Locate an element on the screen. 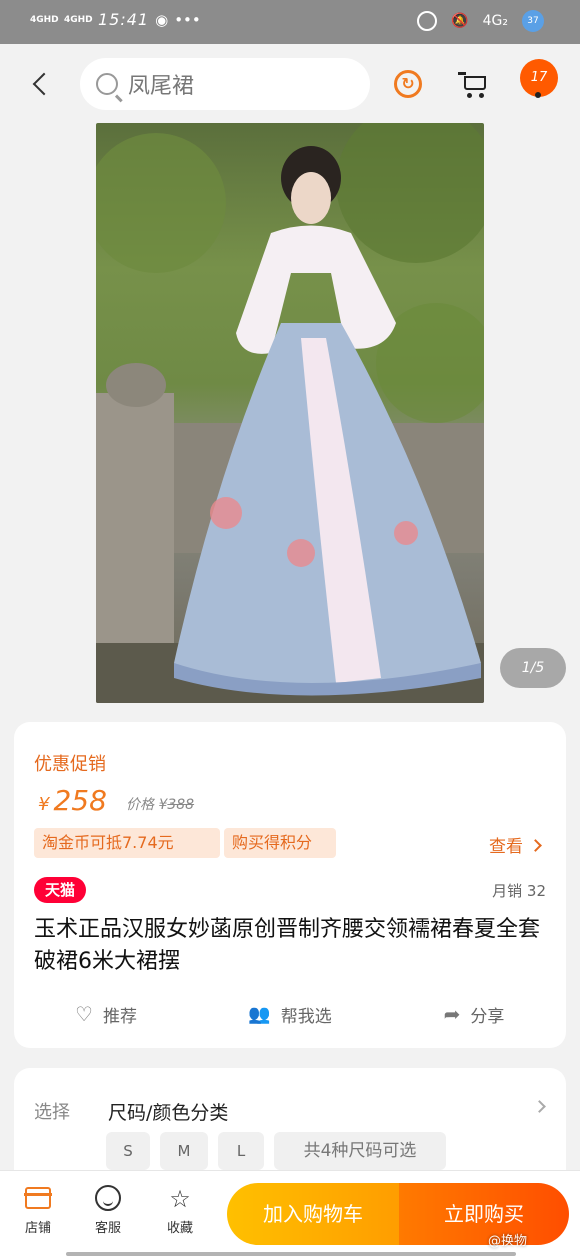 This screenshot has height=1257, width=580. signal-indicator-2: 4GHD is located at coordinates (78, 19).